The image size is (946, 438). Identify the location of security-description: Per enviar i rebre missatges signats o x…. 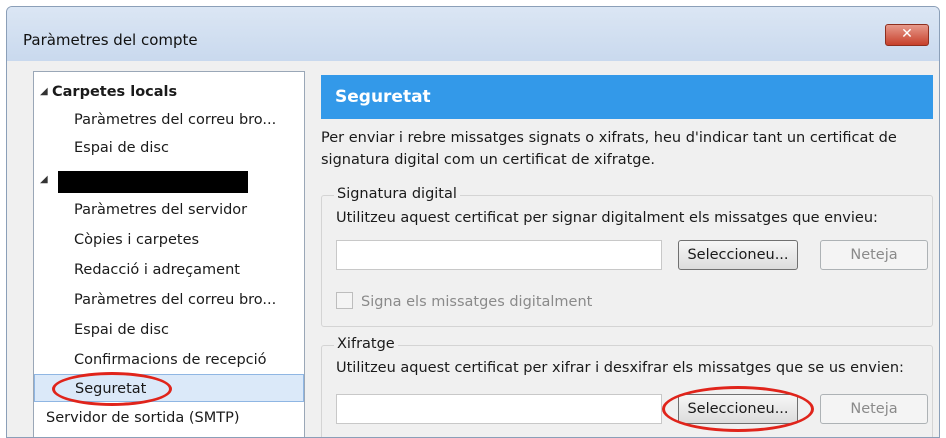
(609, 149).